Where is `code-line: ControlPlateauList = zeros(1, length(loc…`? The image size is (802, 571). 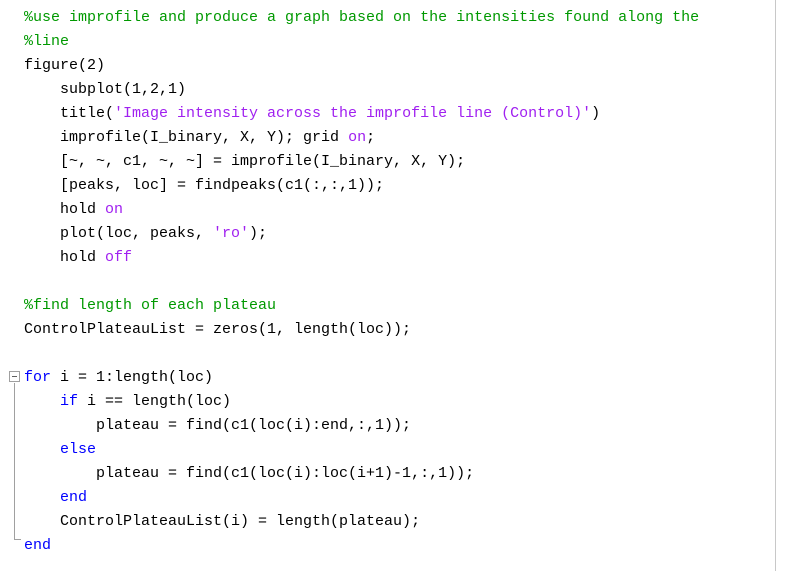 code-line: ControlPlateauList = zeros(1, length(loc… is located at coordinates (361, 330).